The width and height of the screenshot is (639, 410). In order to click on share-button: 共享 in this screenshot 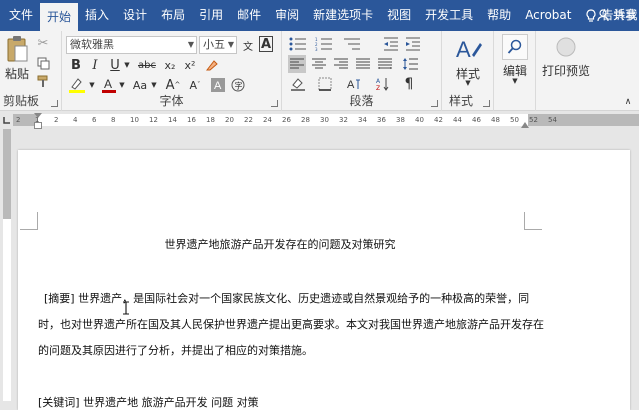, I will do `click(618, 15)`.